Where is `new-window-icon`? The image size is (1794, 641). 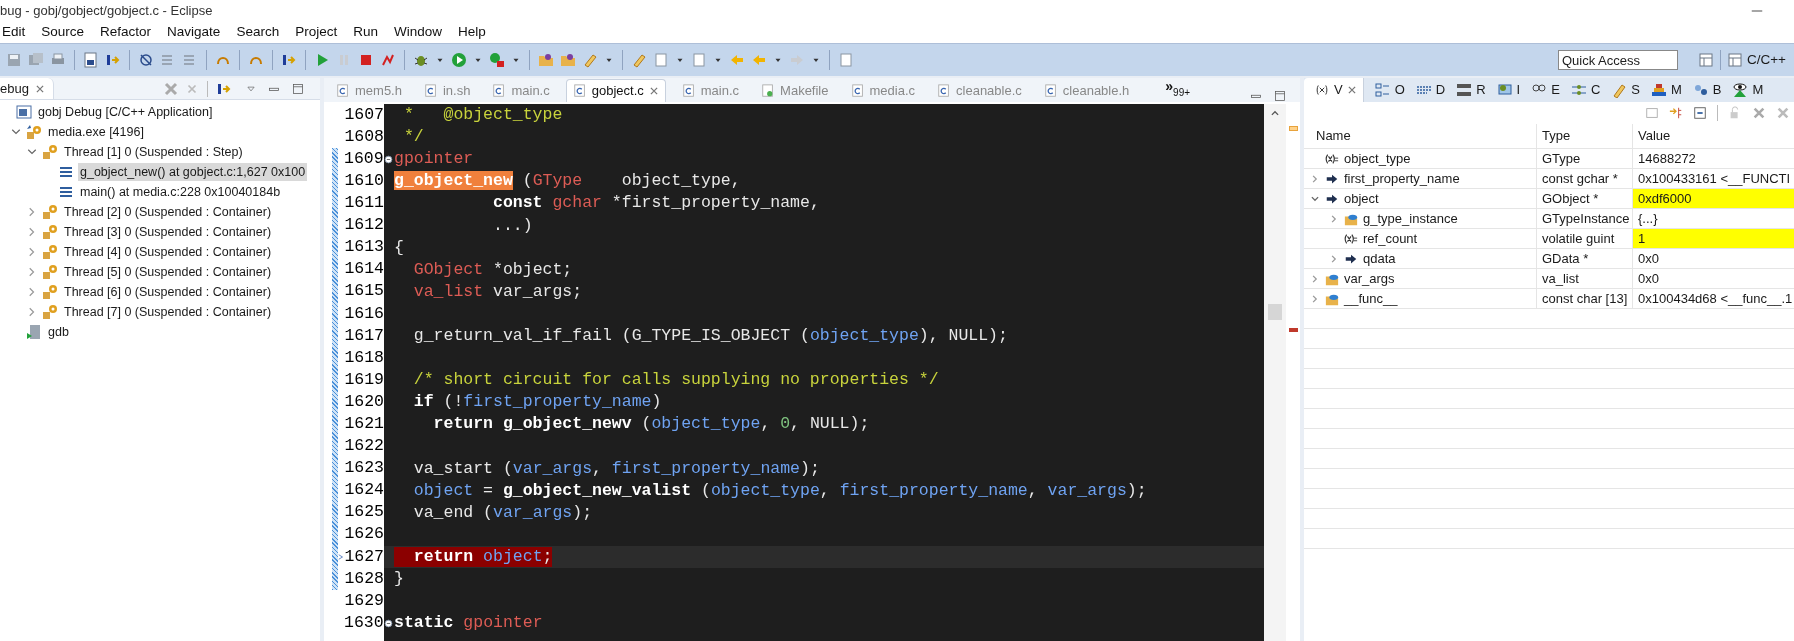
new-window-icon is located at coordinates (1705, 60).